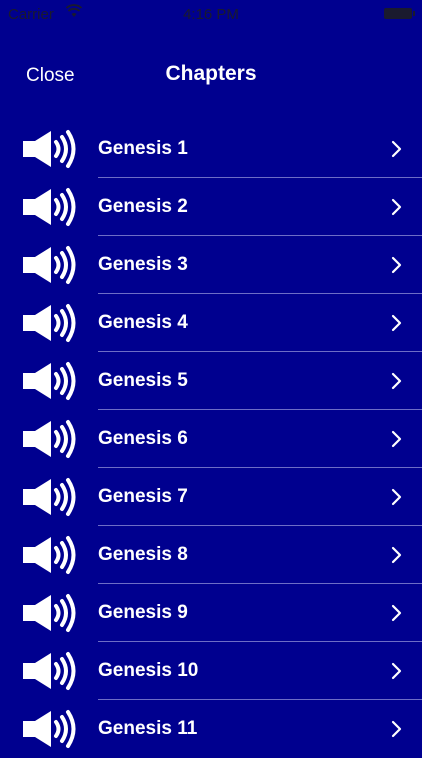 This screenshot has width=422, height=758. I want to click on chapter-label: Genesis 9, so click(143, 612).